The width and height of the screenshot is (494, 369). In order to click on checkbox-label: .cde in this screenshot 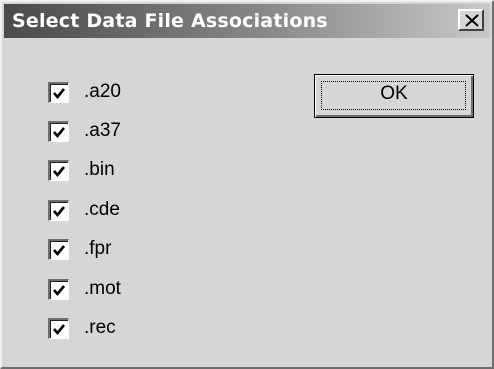, I will do `click(102, 209)`.